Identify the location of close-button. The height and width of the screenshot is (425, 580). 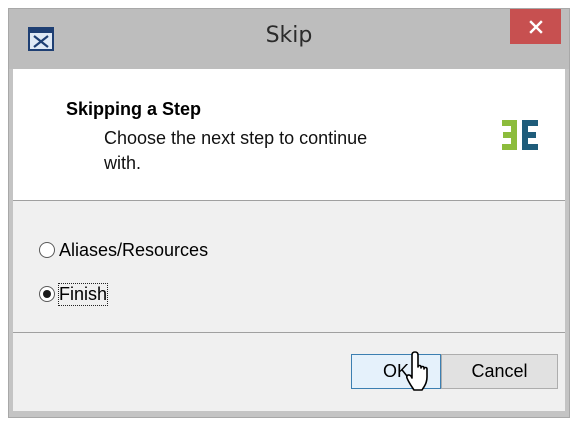
(535, 26).